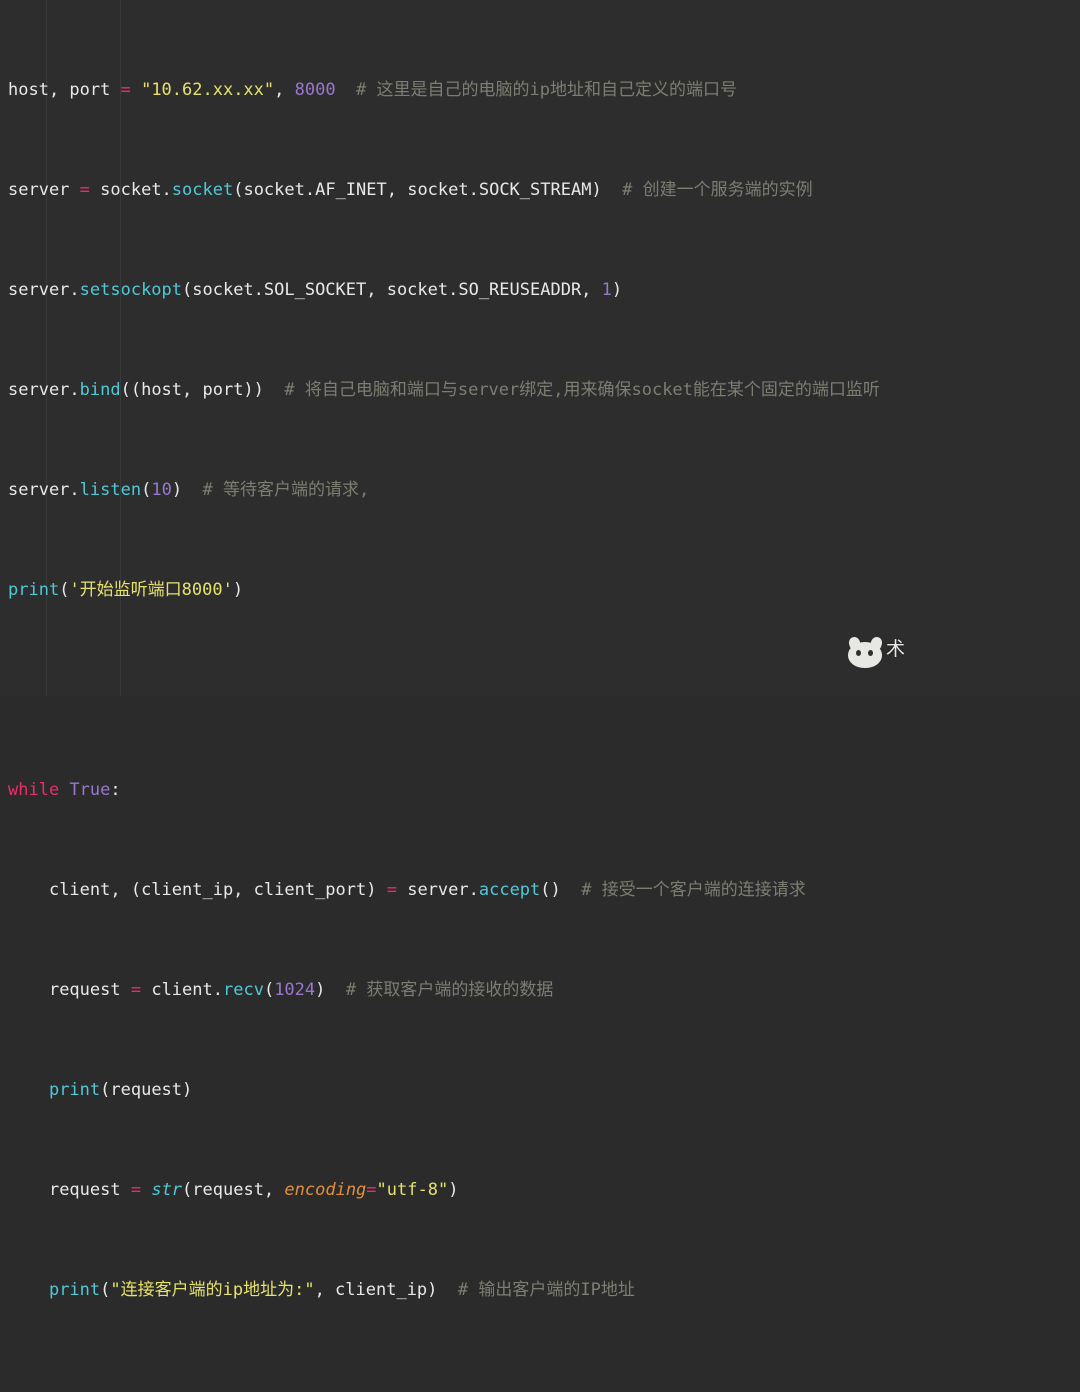 The image size is (1080, 1392). Describe the element at coordinates (202, 90) in the screenshot. I see `token-string: "10.62.xx.xx"` at that location.